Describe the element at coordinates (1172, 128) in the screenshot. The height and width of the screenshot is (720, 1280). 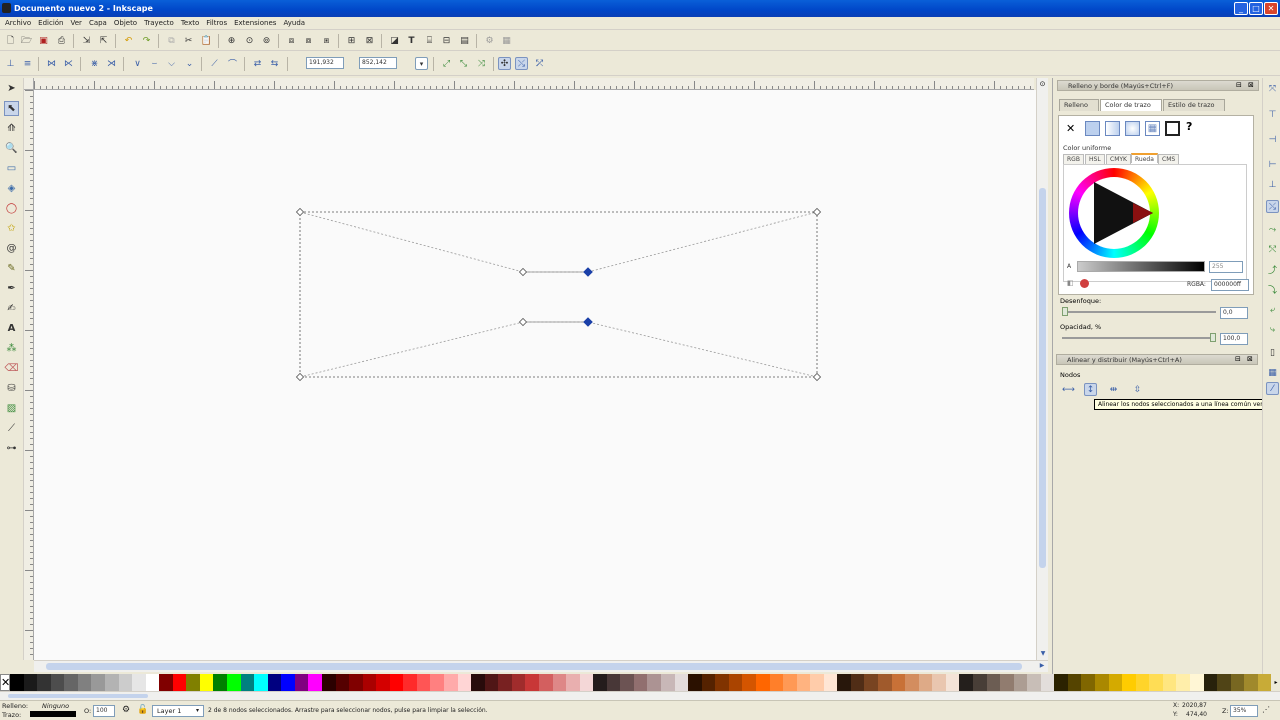
I see `swatch-icon` at that location.